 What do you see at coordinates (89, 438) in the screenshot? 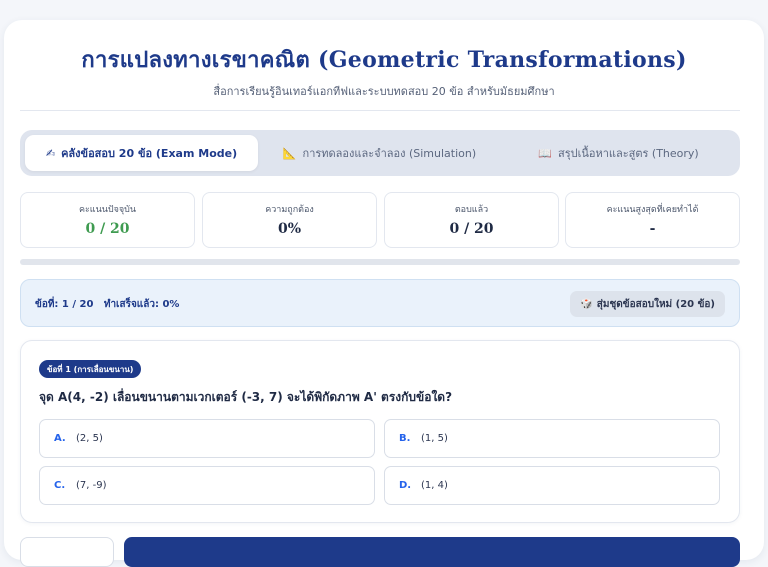
I see `option-value: (2, 5)` at bounding box center [89, 438].